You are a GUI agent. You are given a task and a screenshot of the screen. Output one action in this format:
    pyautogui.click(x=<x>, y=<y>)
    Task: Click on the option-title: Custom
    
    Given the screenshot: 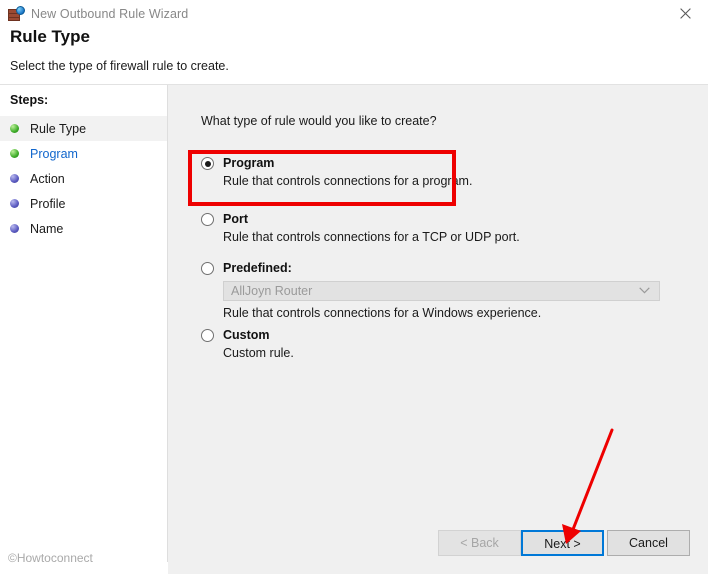 What is the action you would take?
    pyautogui.click(x=246, y=335)
    